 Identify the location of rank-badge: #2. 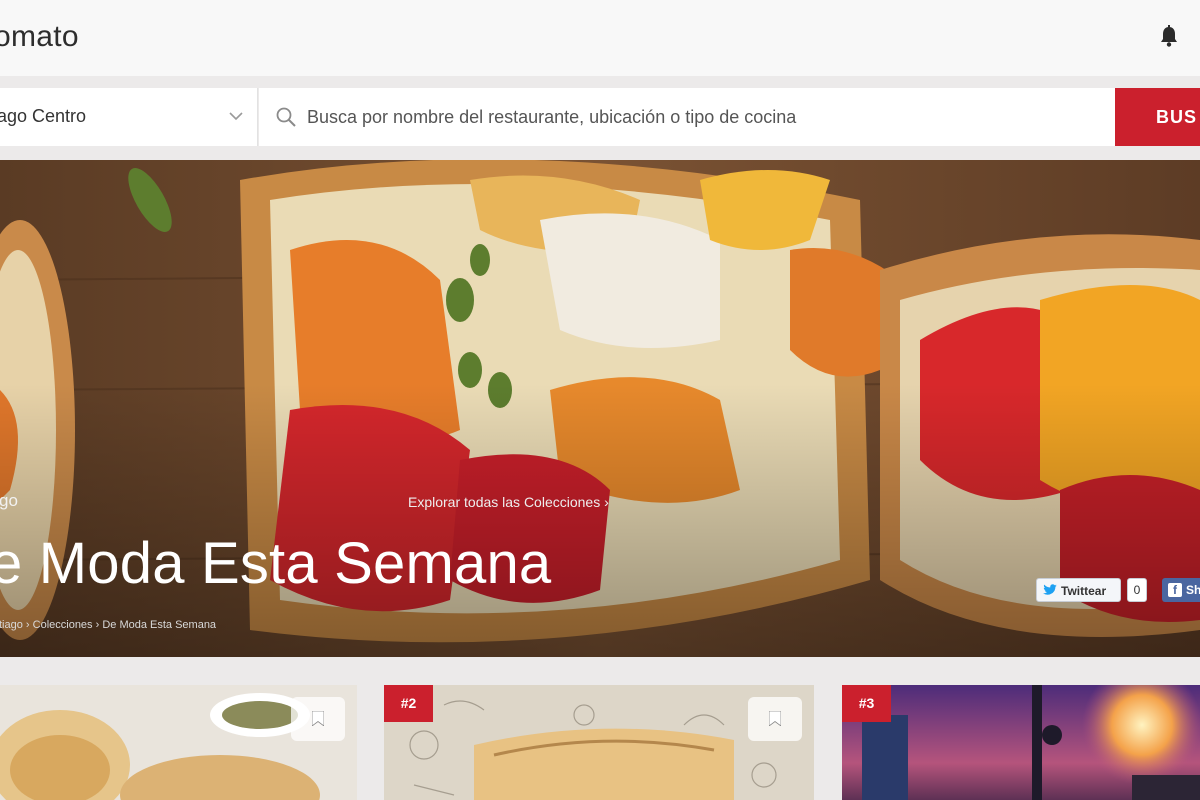
(408, 703).